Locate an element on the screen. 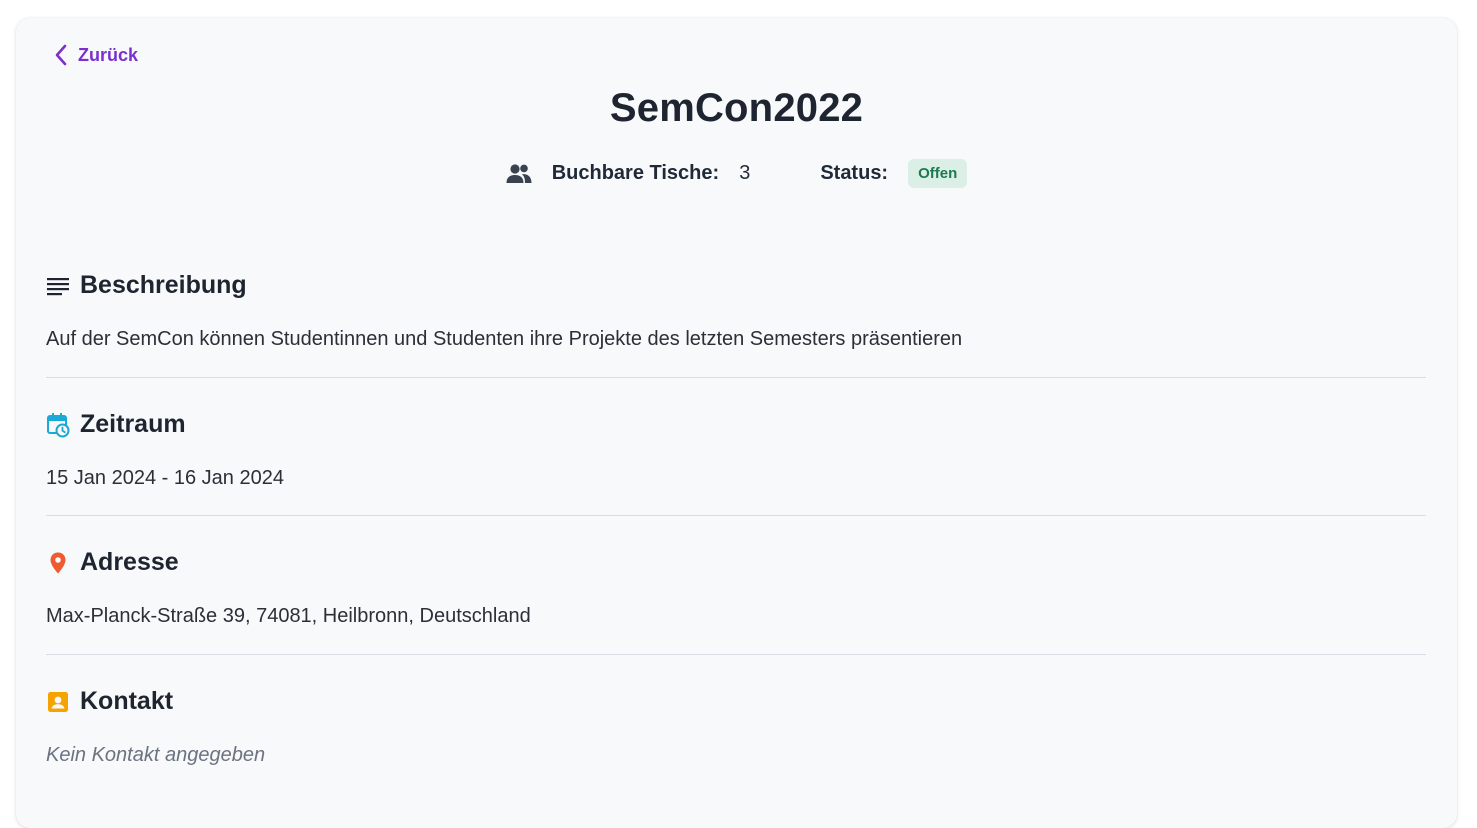 The width and height of the screenshot is (1477, 828). location-pin-icon is located at coordinates (58, 563).